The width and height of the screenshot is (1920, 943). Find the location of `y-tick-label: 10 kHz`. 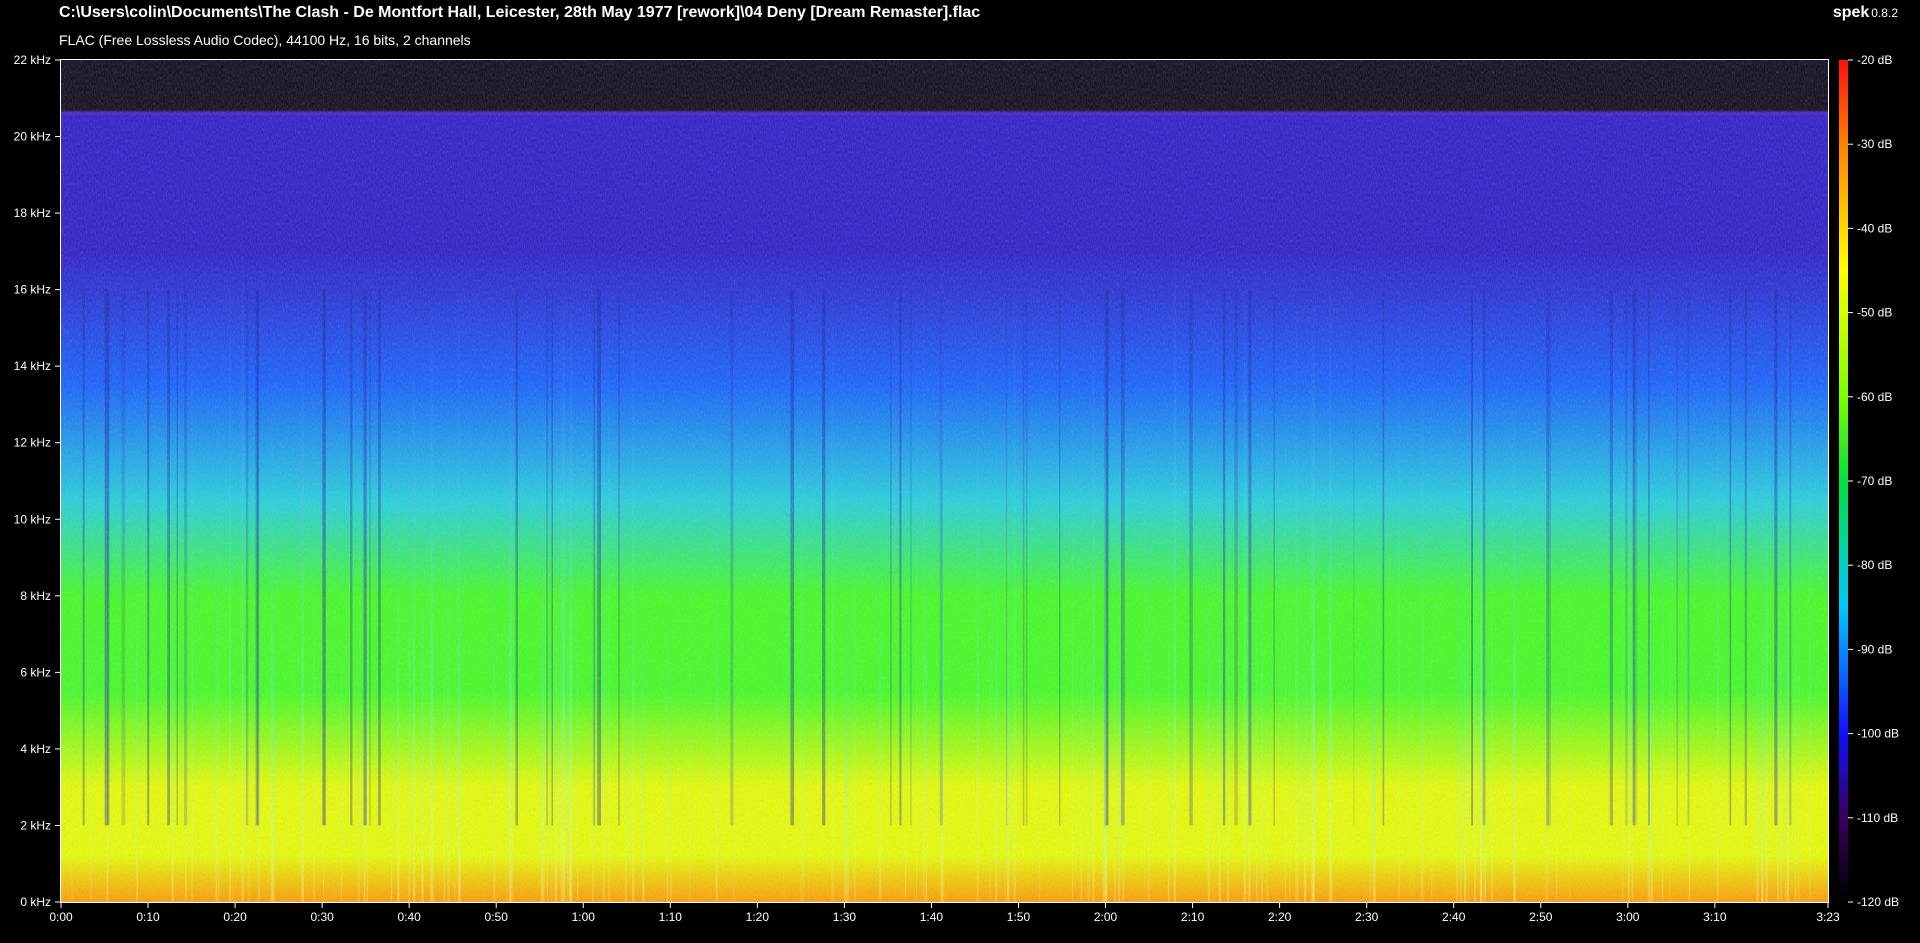

y-tick-label: 10 kHz is located at coordinates (32, 519).